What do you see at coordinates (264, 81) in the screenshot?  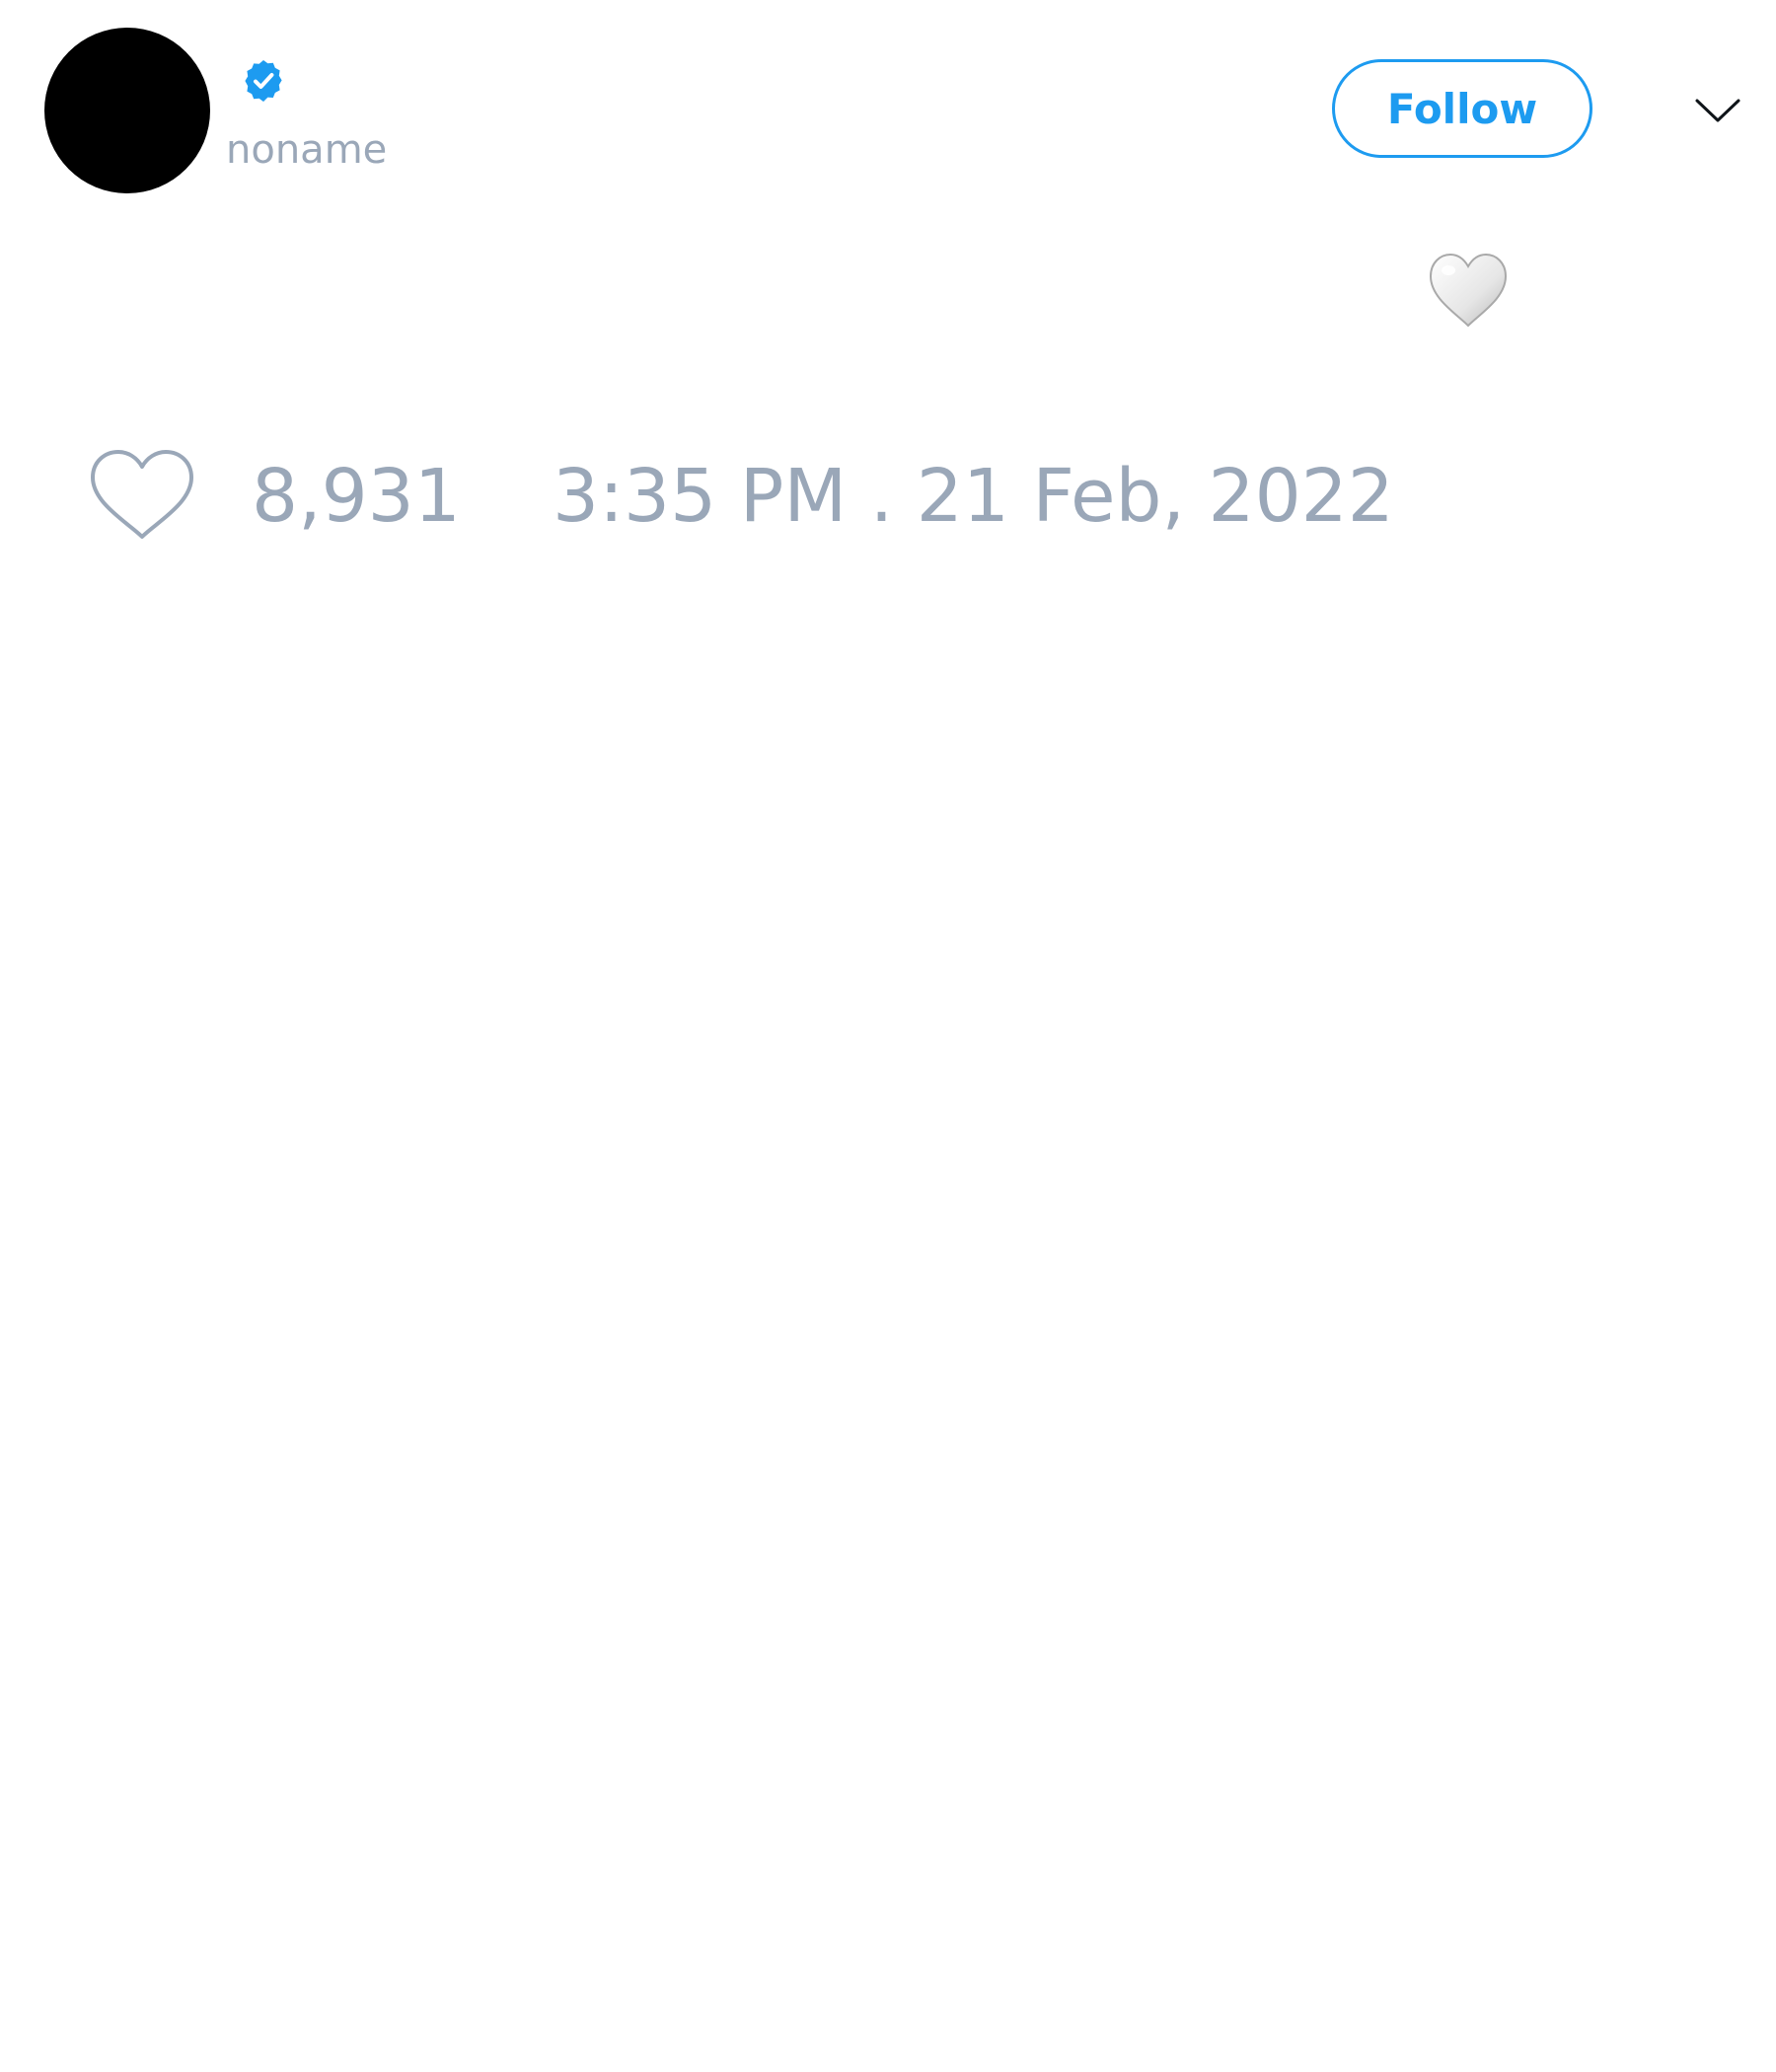 I see `verified-badge-icon` at bounding box center [264, 81].